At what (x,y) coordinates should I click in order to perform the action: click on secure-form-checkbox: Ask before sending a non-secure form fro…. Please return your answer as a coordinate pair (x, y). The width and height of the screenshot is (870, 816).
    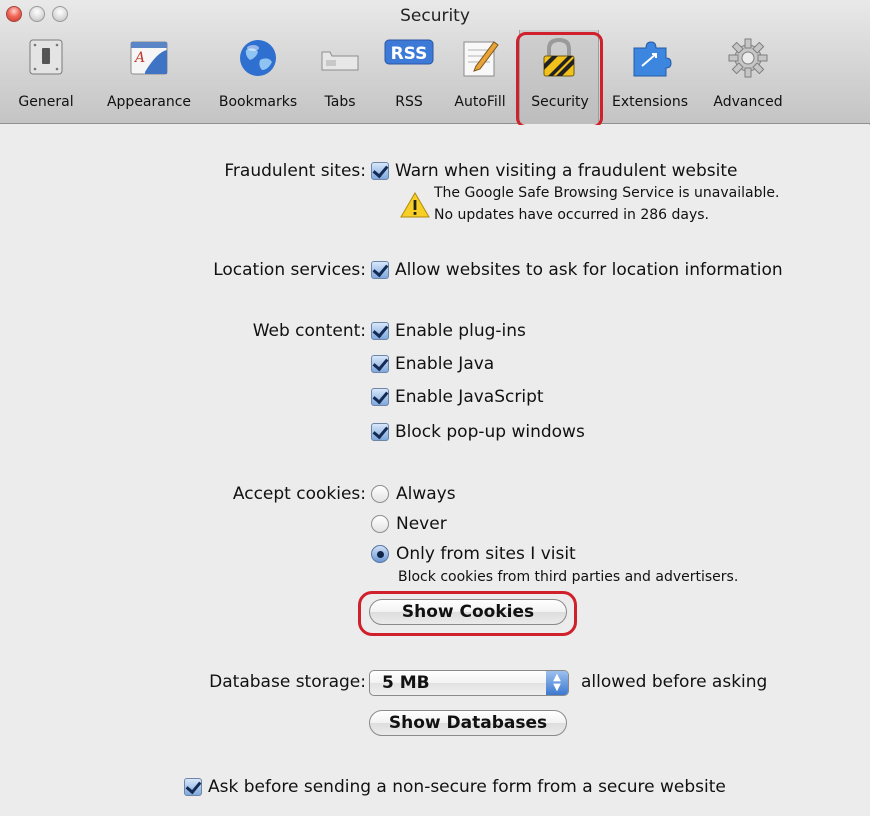
    Looking at the image, I should click on (455, 787).